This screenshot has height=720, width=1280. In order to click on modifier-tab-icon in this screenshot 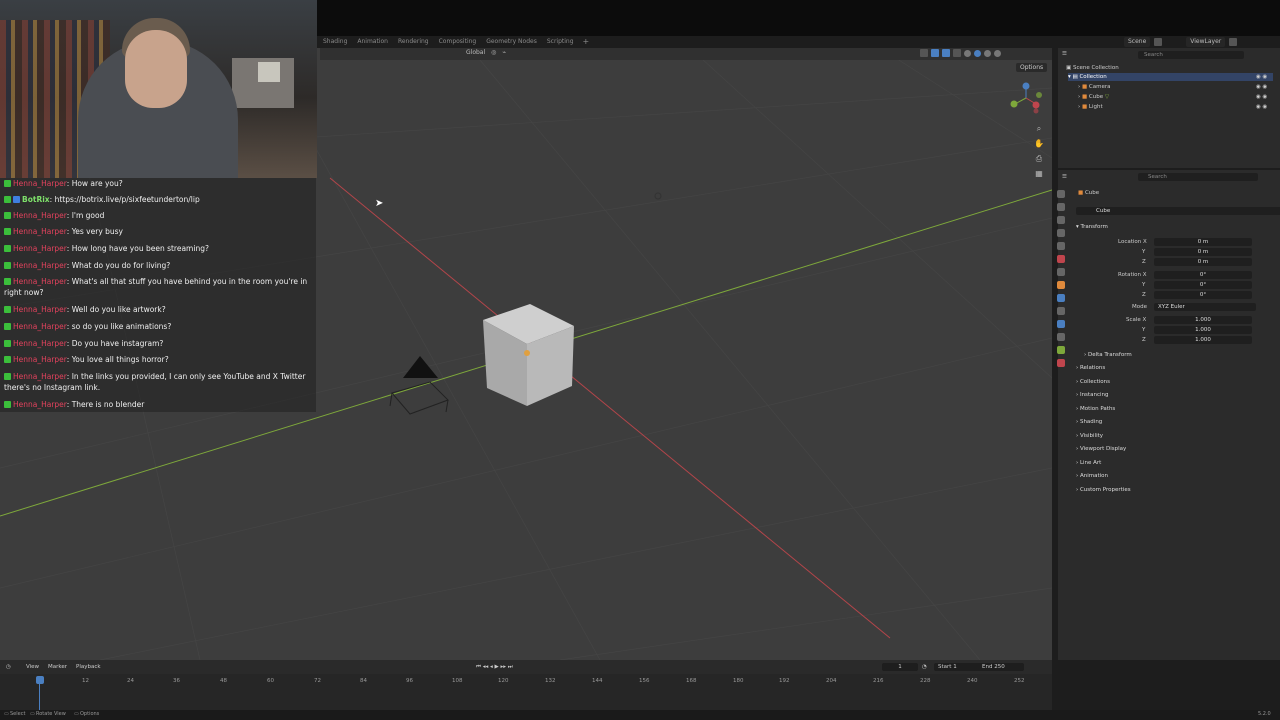, I will do `click(1061, 298)`.